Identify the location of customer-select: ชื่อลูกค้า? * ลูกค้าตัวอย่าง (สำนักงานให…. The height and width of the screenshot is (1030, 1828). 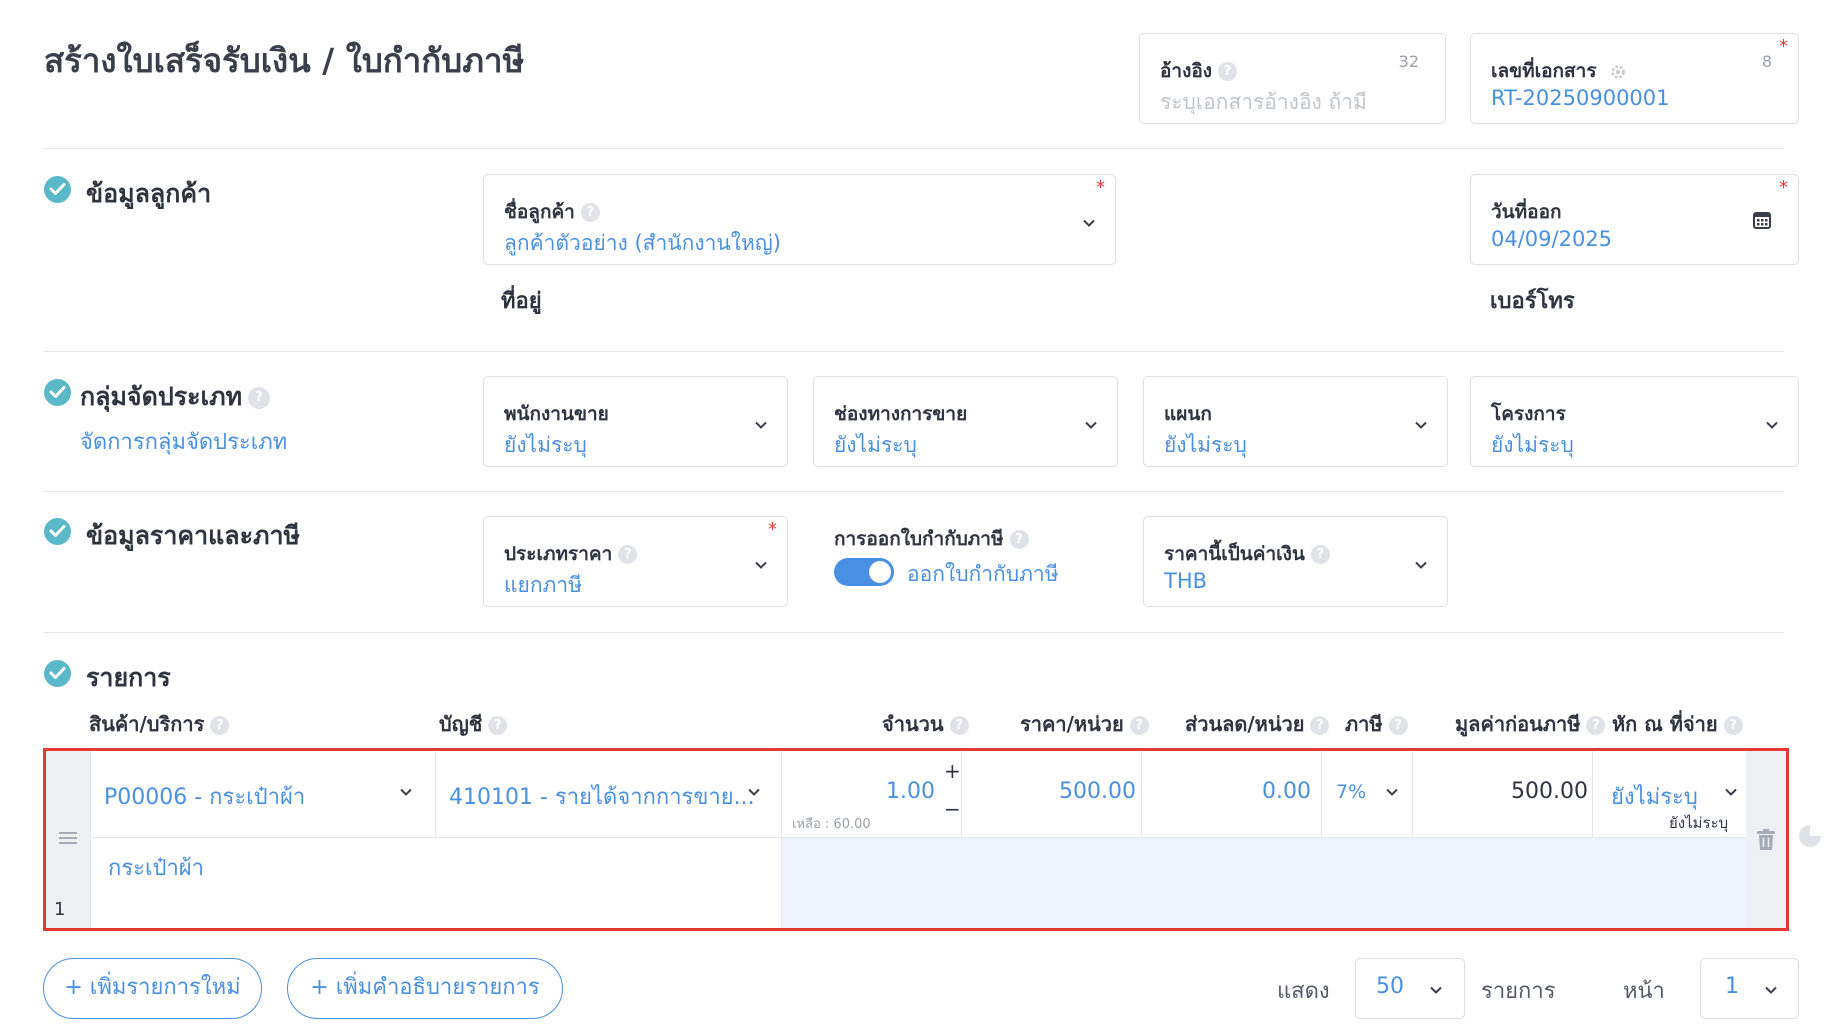
(799, 219).